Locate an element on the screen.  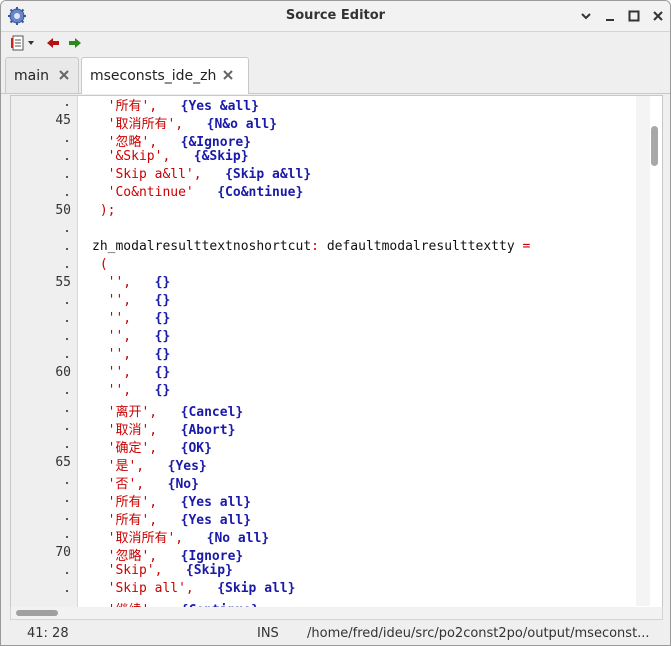
code-line: '是', {Yes} is located at coordinates (149, 464).